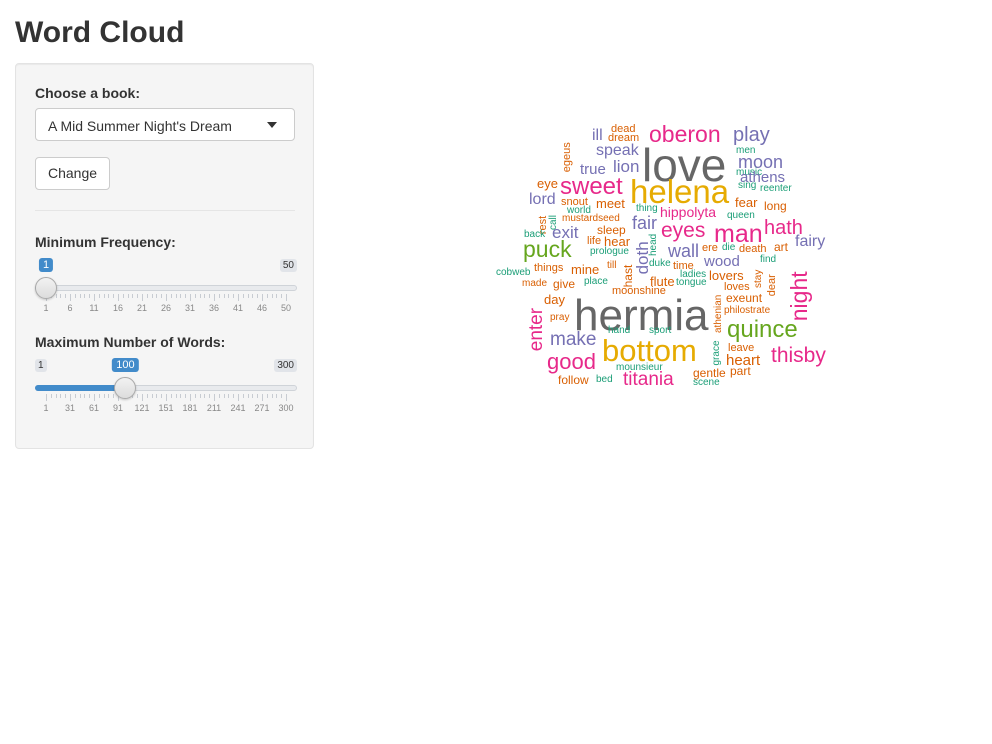  Describe the element at coordinates (648, 379) in the screenshot. I see `cloud-word: titania` at that location.